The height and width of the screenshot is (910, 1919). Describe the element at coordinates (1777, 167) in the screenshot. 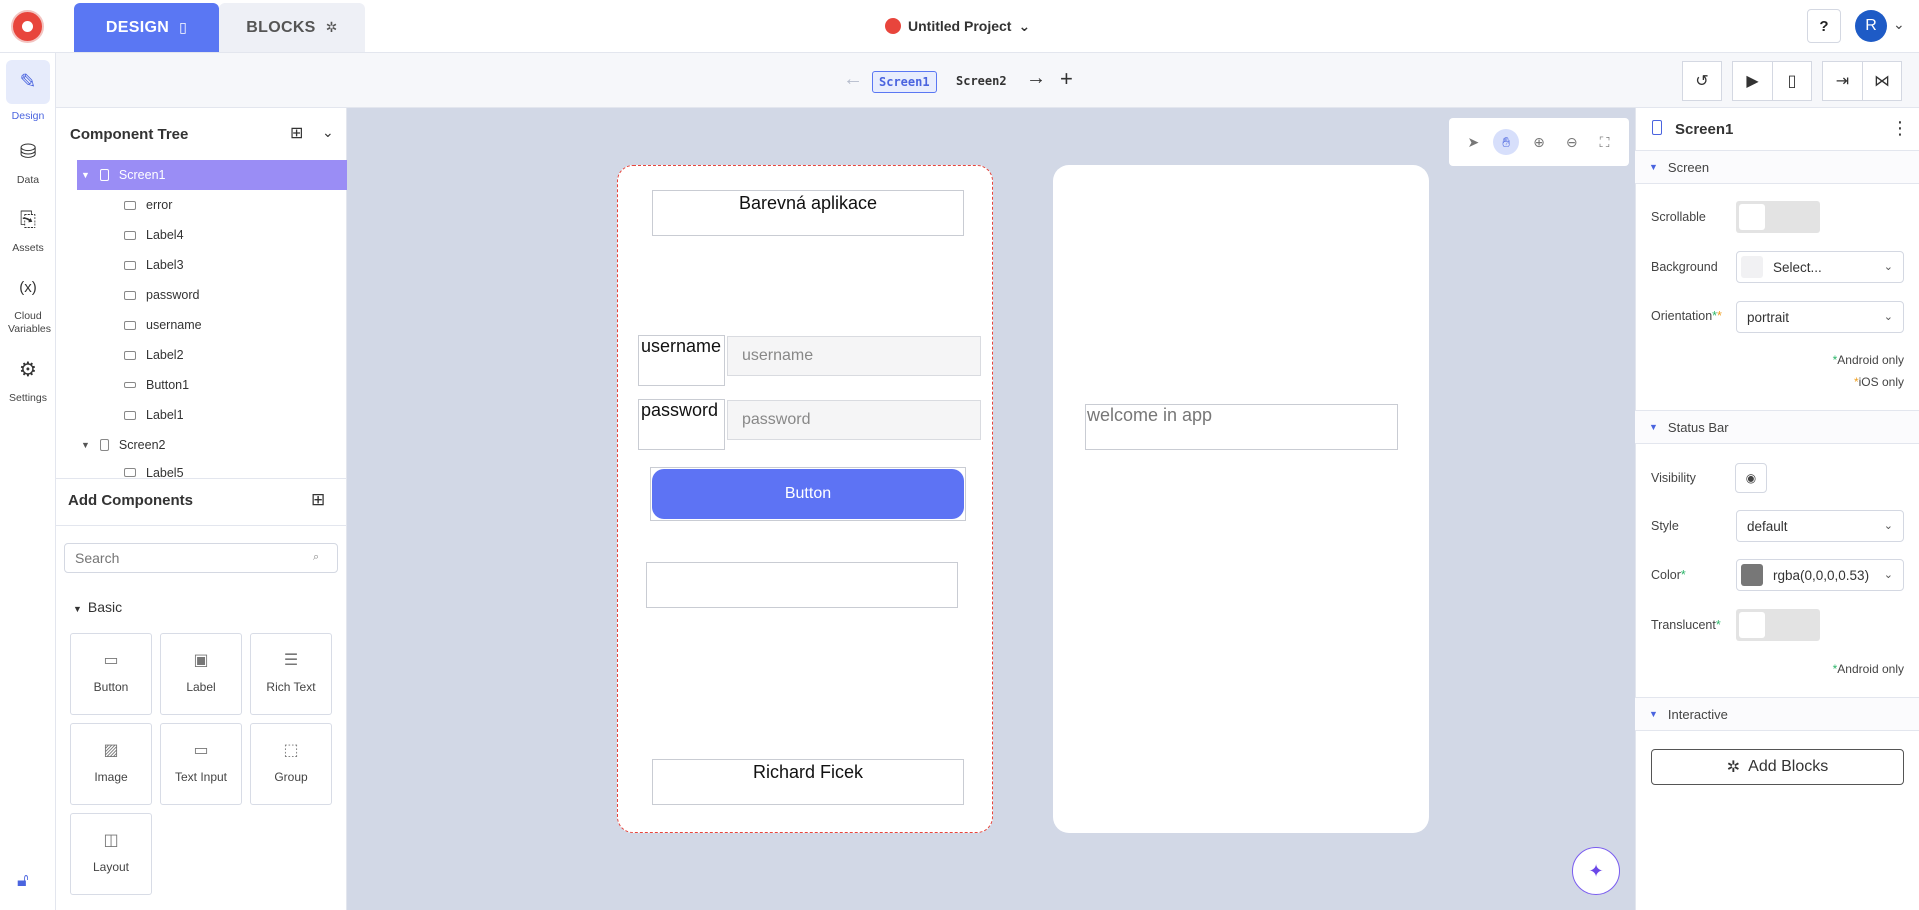

I see `section-screen: ▼ Screen` at that location.